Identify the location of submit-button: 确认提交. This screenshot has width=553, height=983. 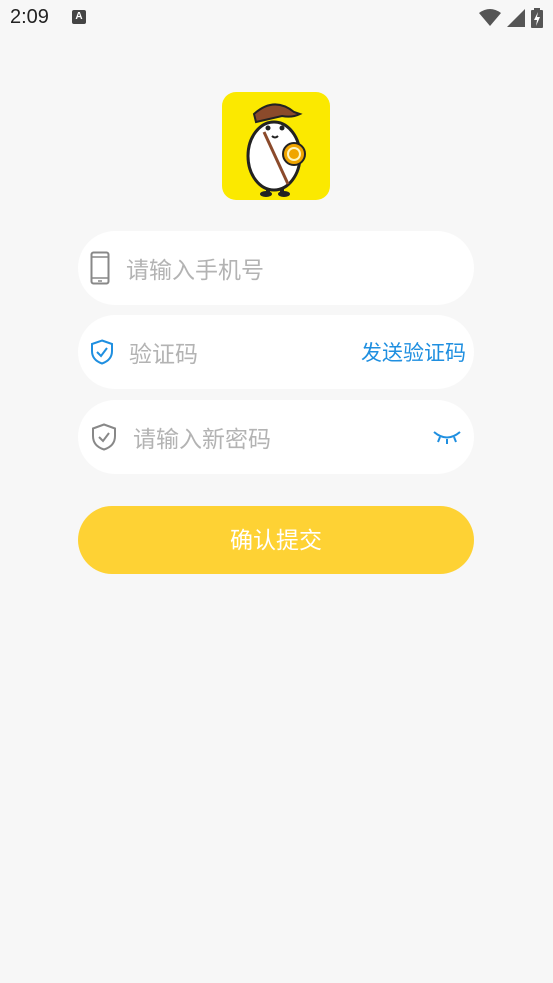
(276, 540).